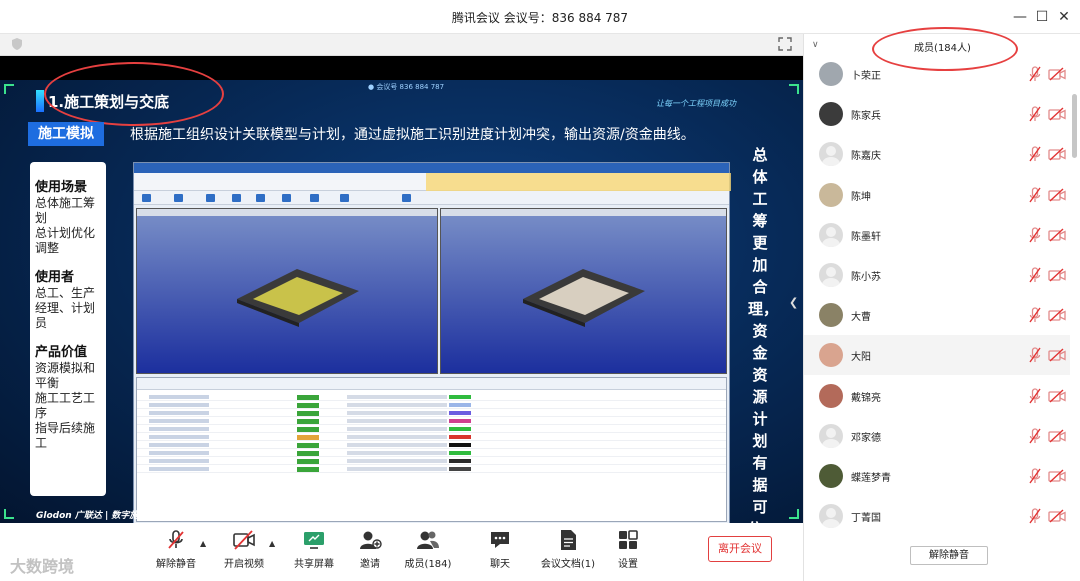  I want to click on member-row: 陈墨轩, so click(937, 235).